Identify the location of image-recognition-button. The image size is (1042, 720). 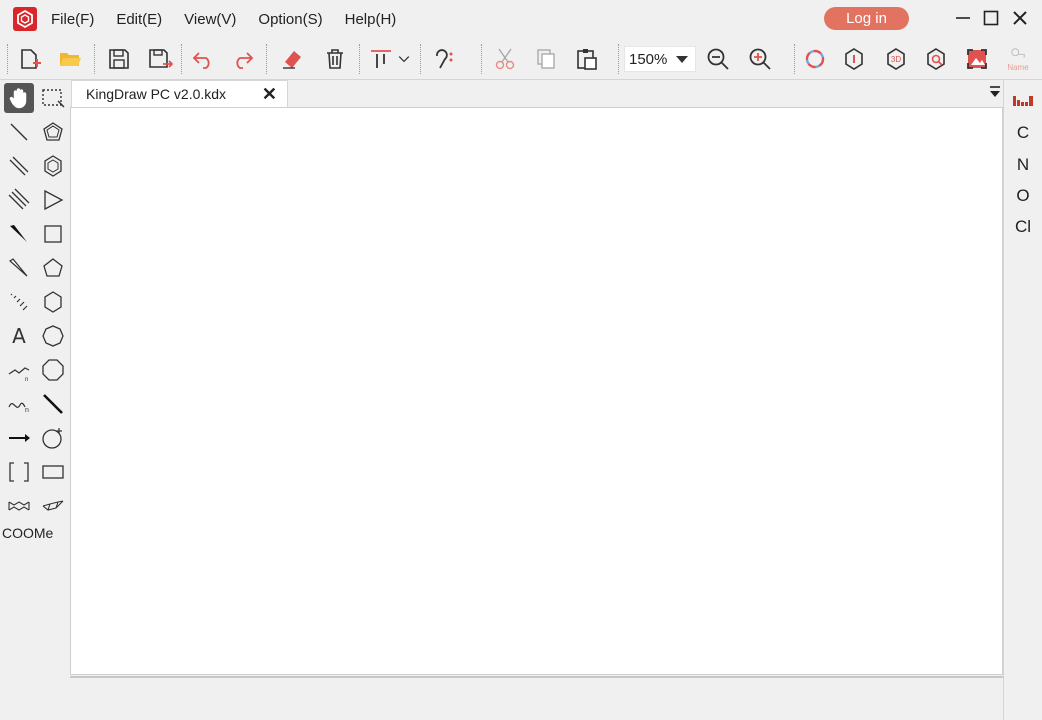
(977, 59).